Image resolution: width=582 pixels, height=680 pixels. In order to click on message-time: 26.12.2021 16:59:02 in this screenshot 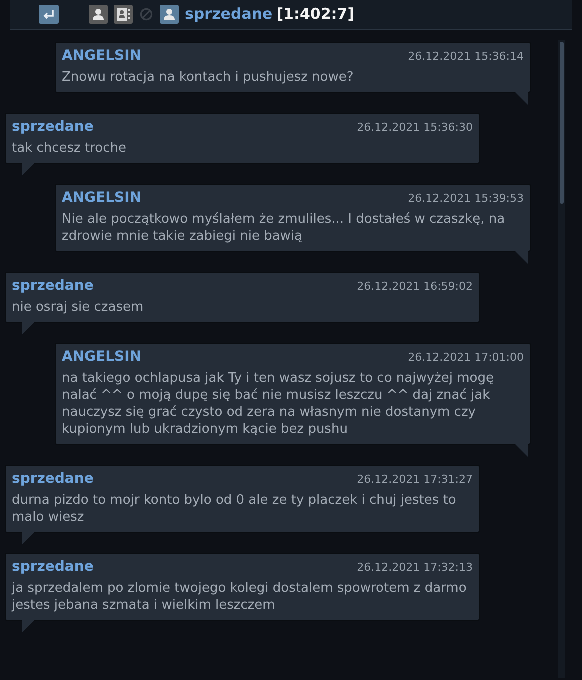, I will do `click(415, 287)`.